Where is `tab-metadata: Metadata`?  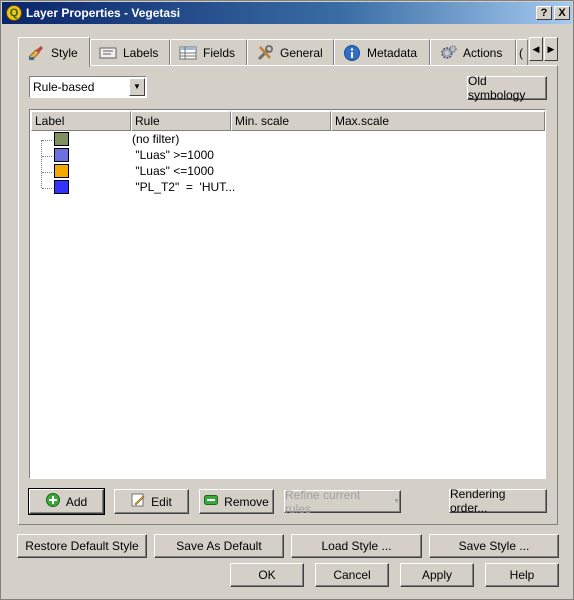 tab-metadata: Metadata is located at coordinates (382, 52).